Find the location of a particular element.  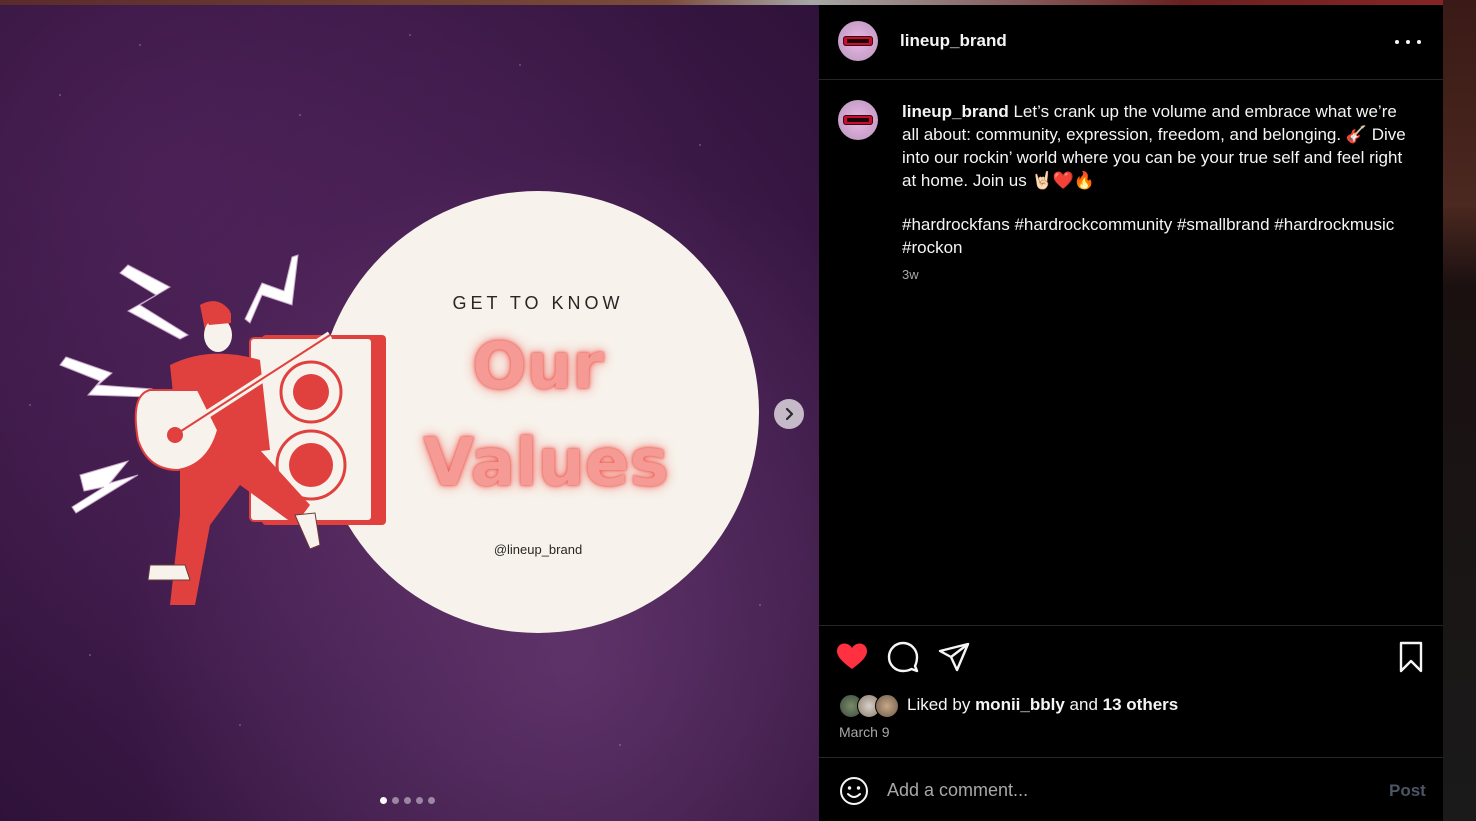

media-handle: @lineup_brand is located at coordinates (538, 549).